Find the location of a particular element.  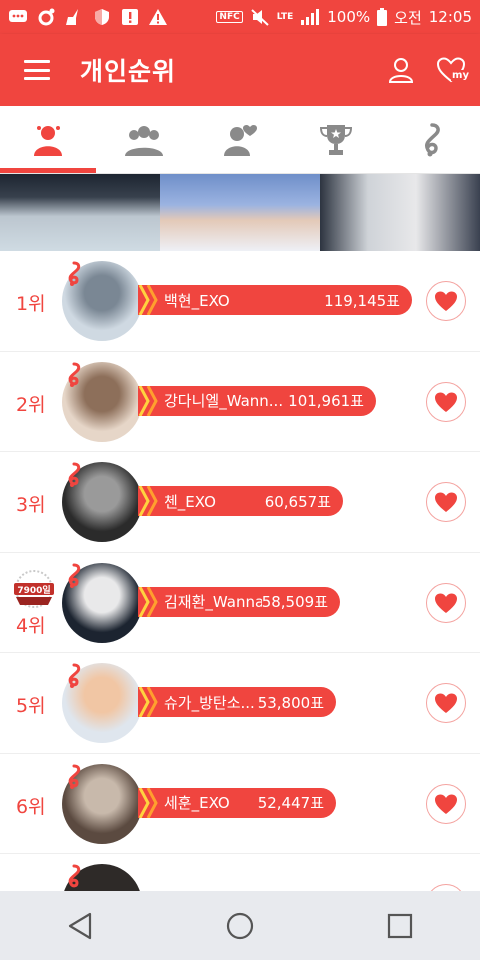

vote-count: 60,657표 is located at coordinates (297, 501).